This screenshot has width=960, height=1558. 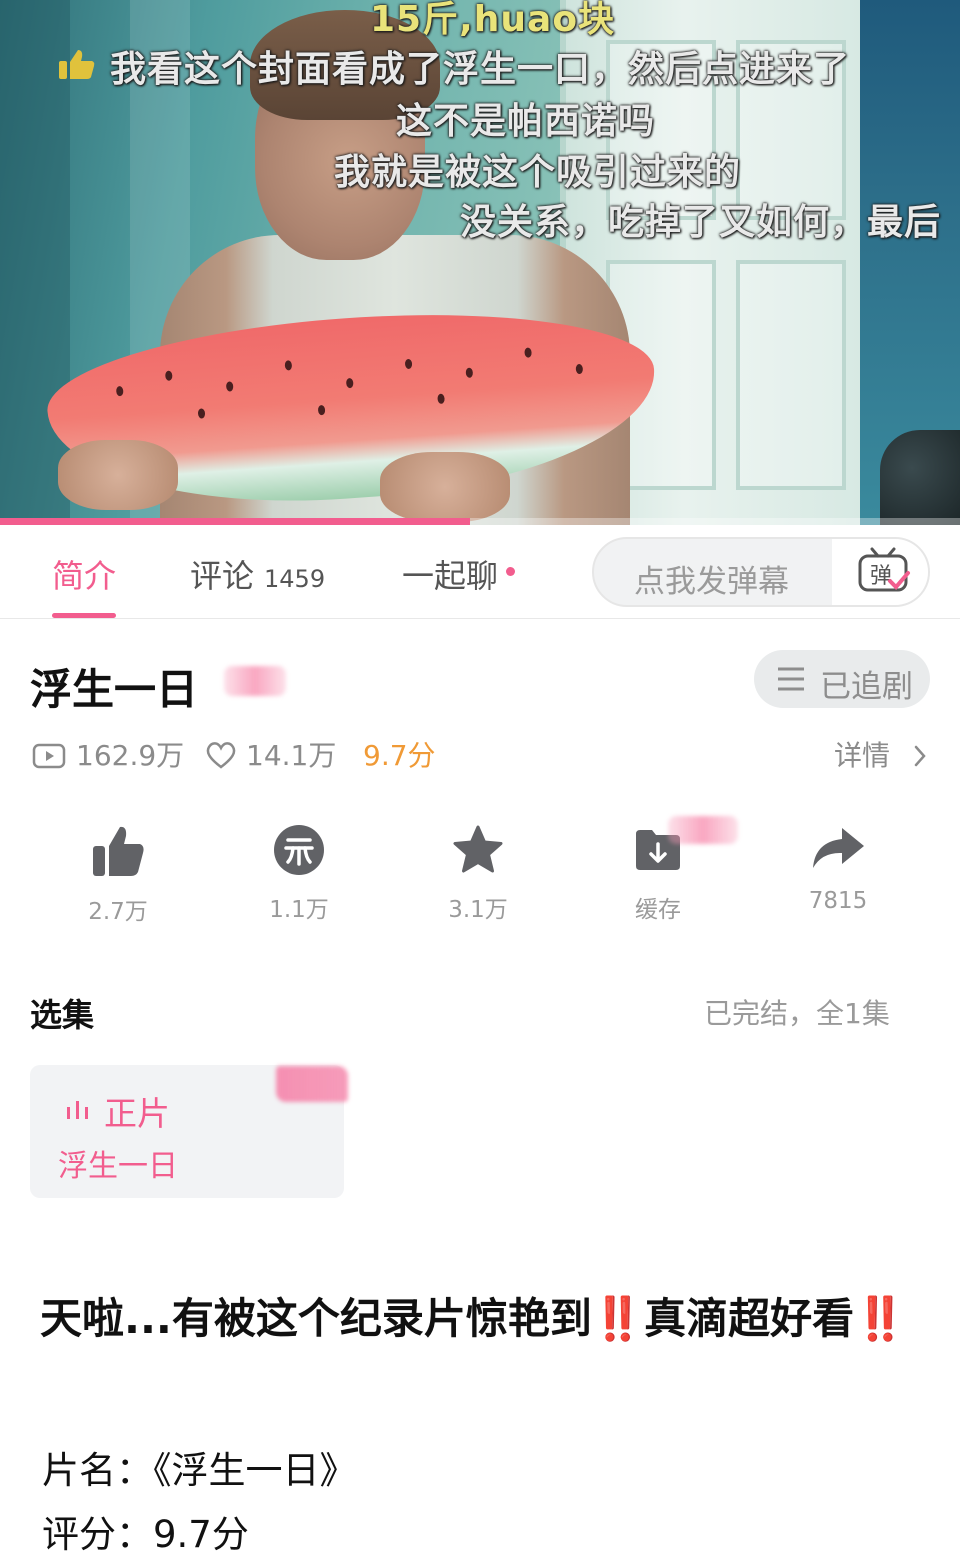 What do you see at coordinates (62, 1015) in the screenshot?
I see `episodes-section-title: 选集` at bounding box center [62, 1015].